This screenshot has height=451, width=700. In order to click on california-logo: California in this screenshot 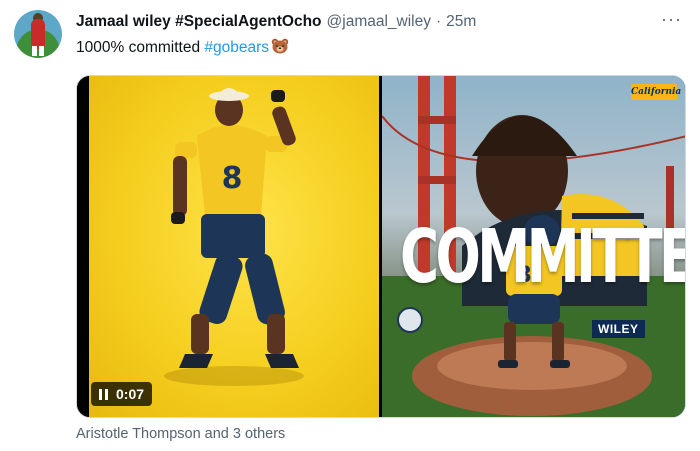, I will do `click(656, 92)`.